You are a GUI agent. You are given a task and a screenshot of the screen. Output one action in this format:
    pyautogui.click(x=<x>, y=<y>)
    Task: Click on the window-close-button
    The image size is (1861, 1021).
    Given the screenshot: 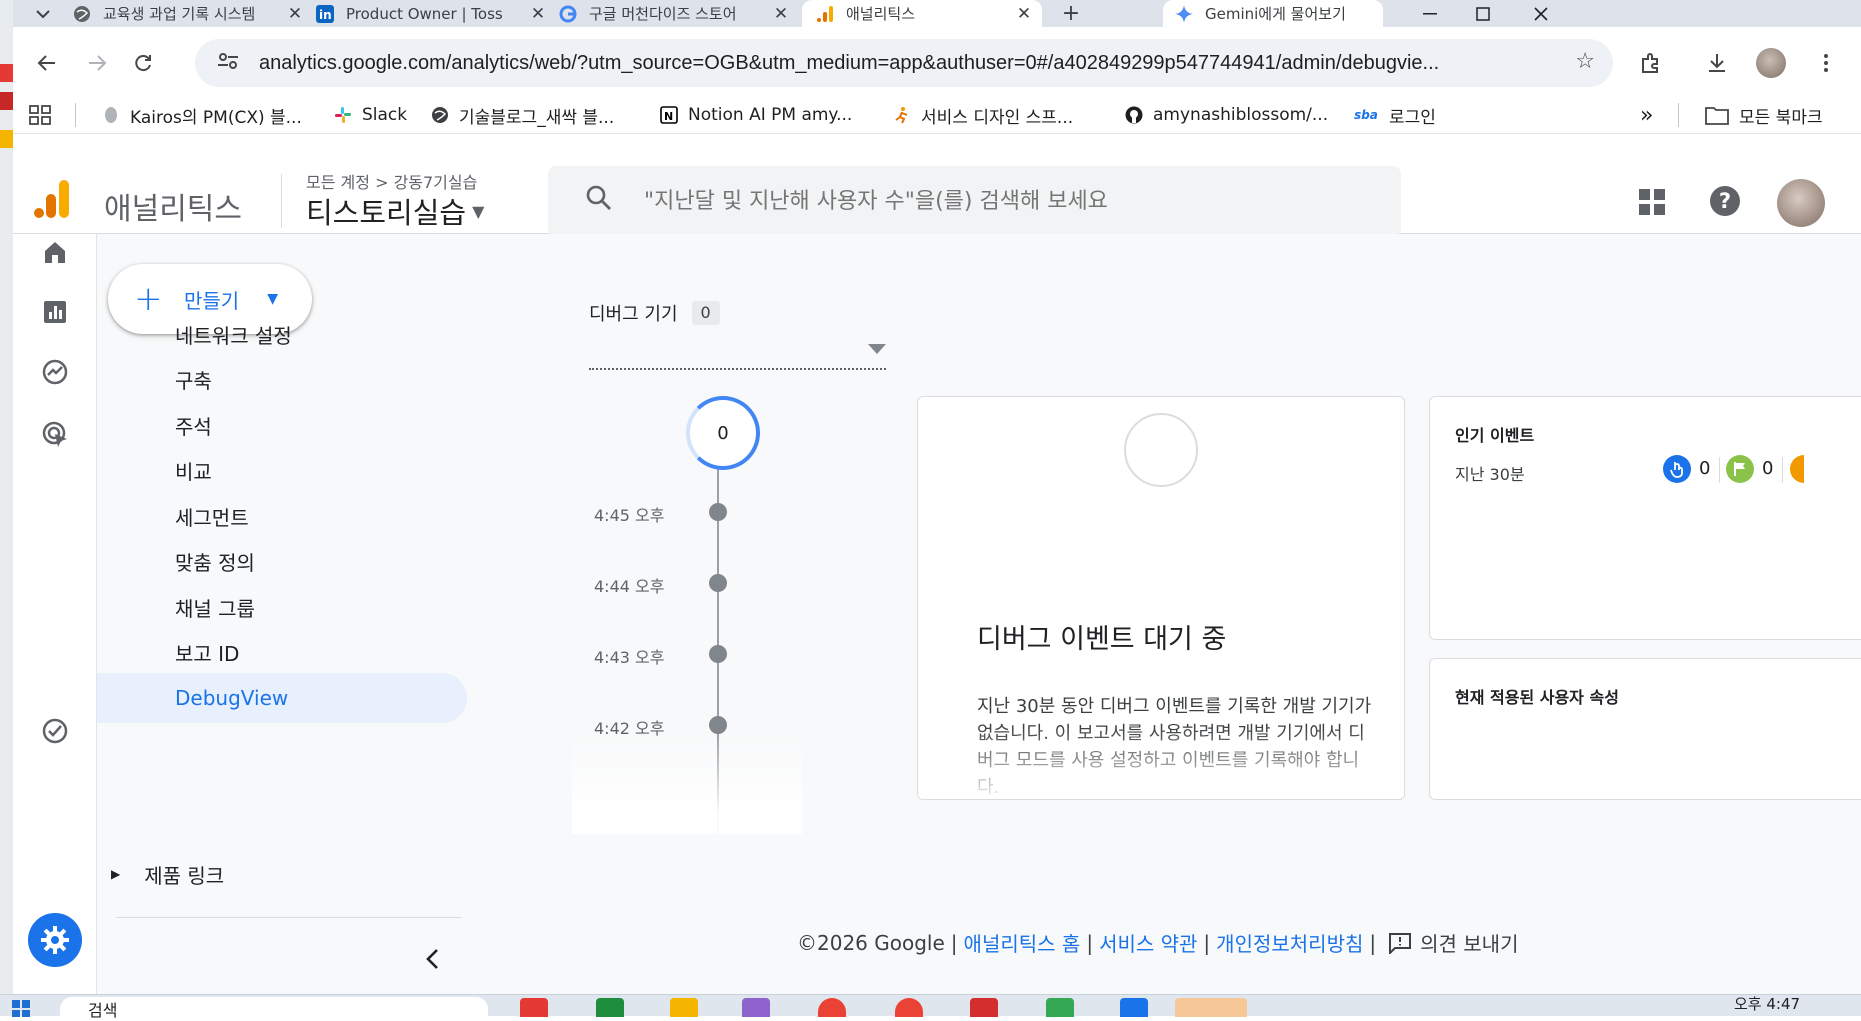 What is the action you would take?
    pyautogui.click(x=1541, y=13)
    